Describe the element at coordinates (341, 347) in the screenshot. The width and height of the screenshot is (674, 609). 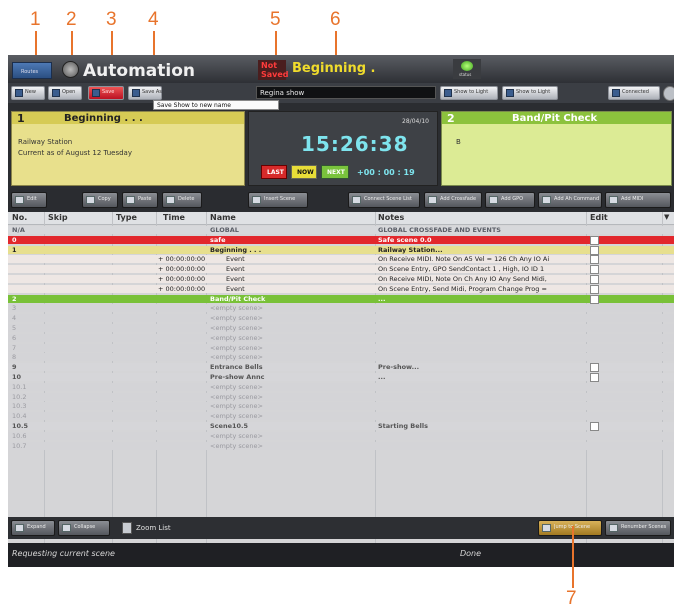
I see `scene-row: 7 <empty scene>` at that location.